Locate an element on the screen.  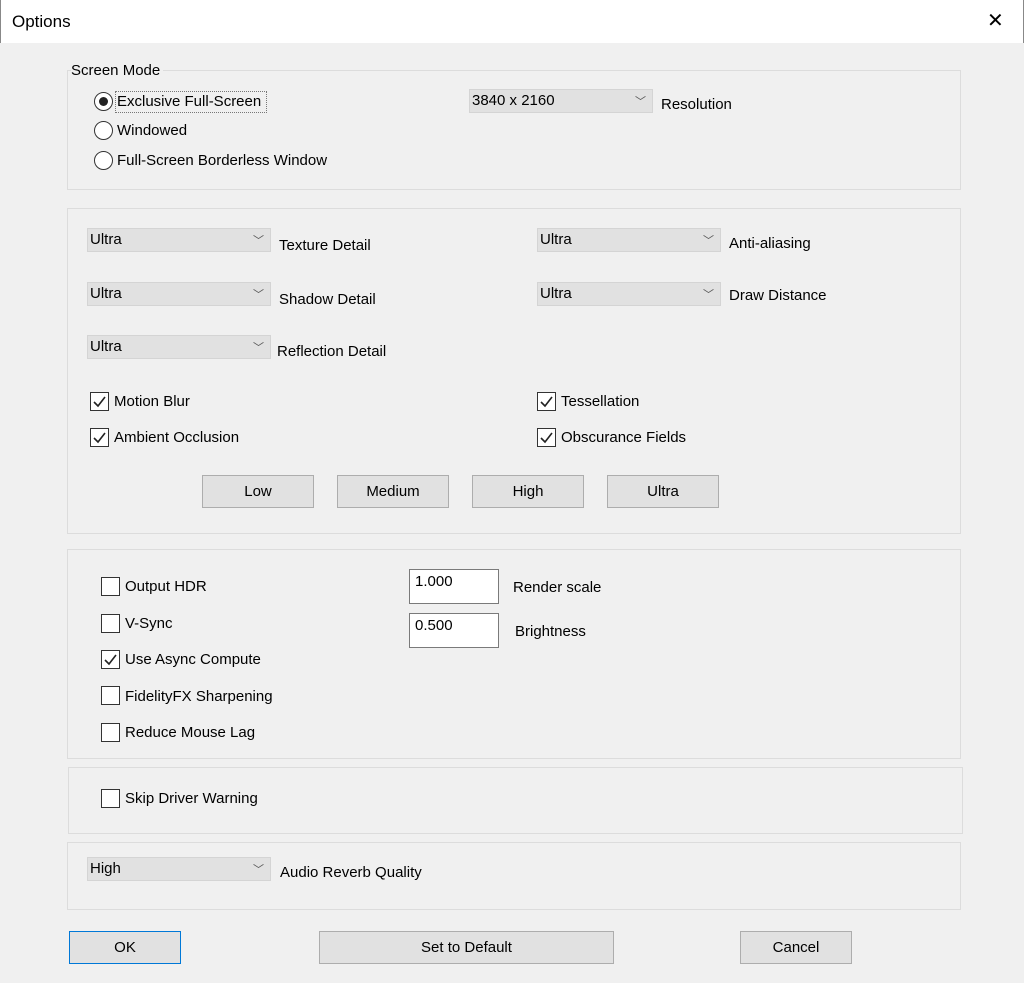
close-icon: ✕ is located at coordinates (995, 20).